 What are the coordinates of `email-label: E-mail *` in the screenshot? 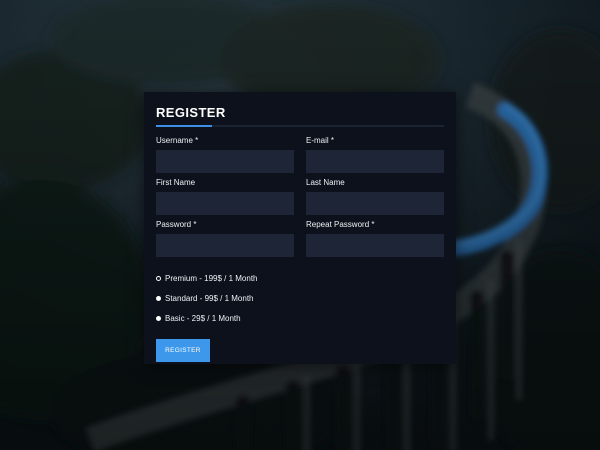 It's located at (320, 140).